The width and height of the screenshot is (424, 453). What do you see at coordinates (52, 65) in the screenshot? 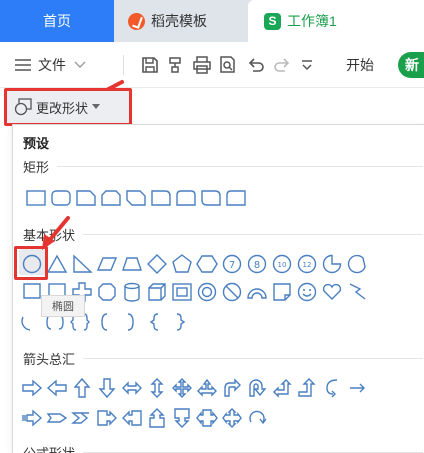
I see `file-menu-label: 文件` at bounding box center [52, 65].